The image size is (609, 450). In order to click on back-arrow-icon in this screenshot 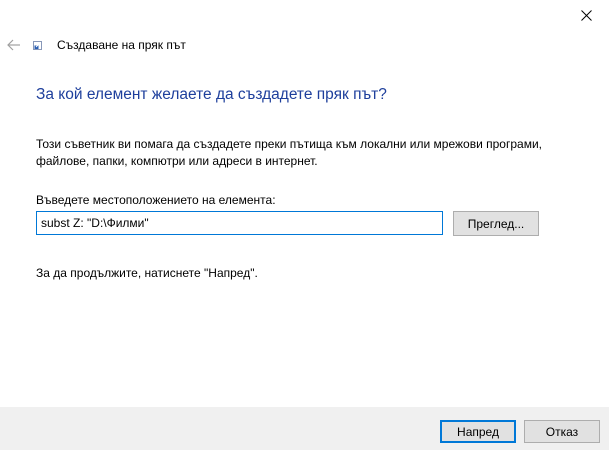, I will do `click(13, 45)`.